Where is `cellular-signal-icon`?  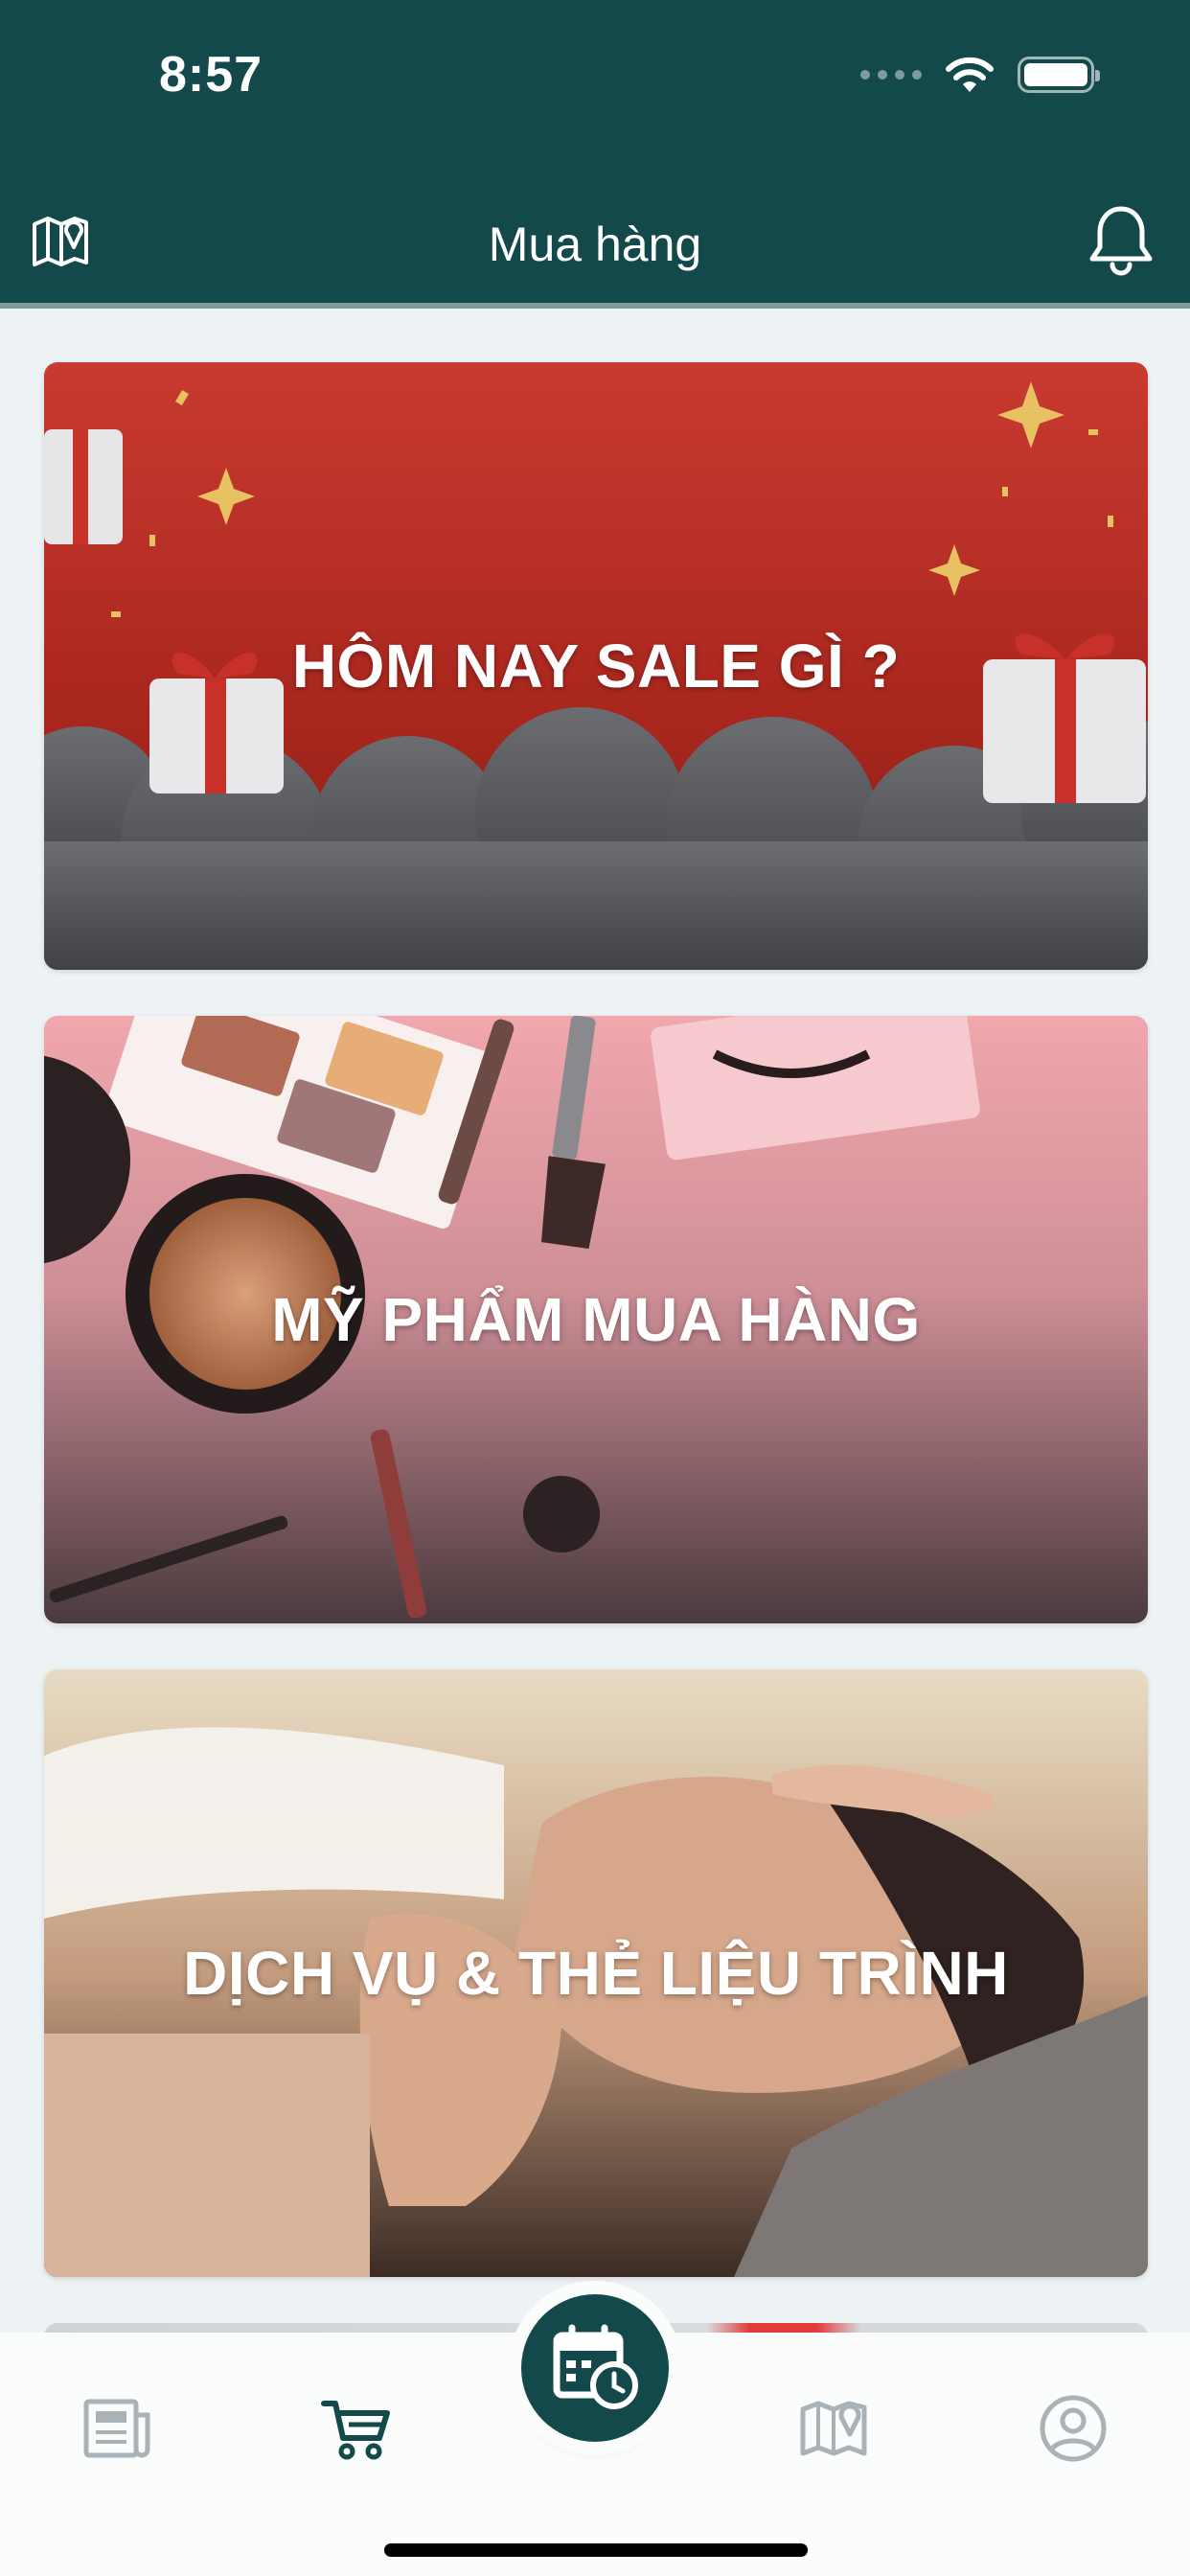
cellular-signal-icon is located at coordinates (891, 75).